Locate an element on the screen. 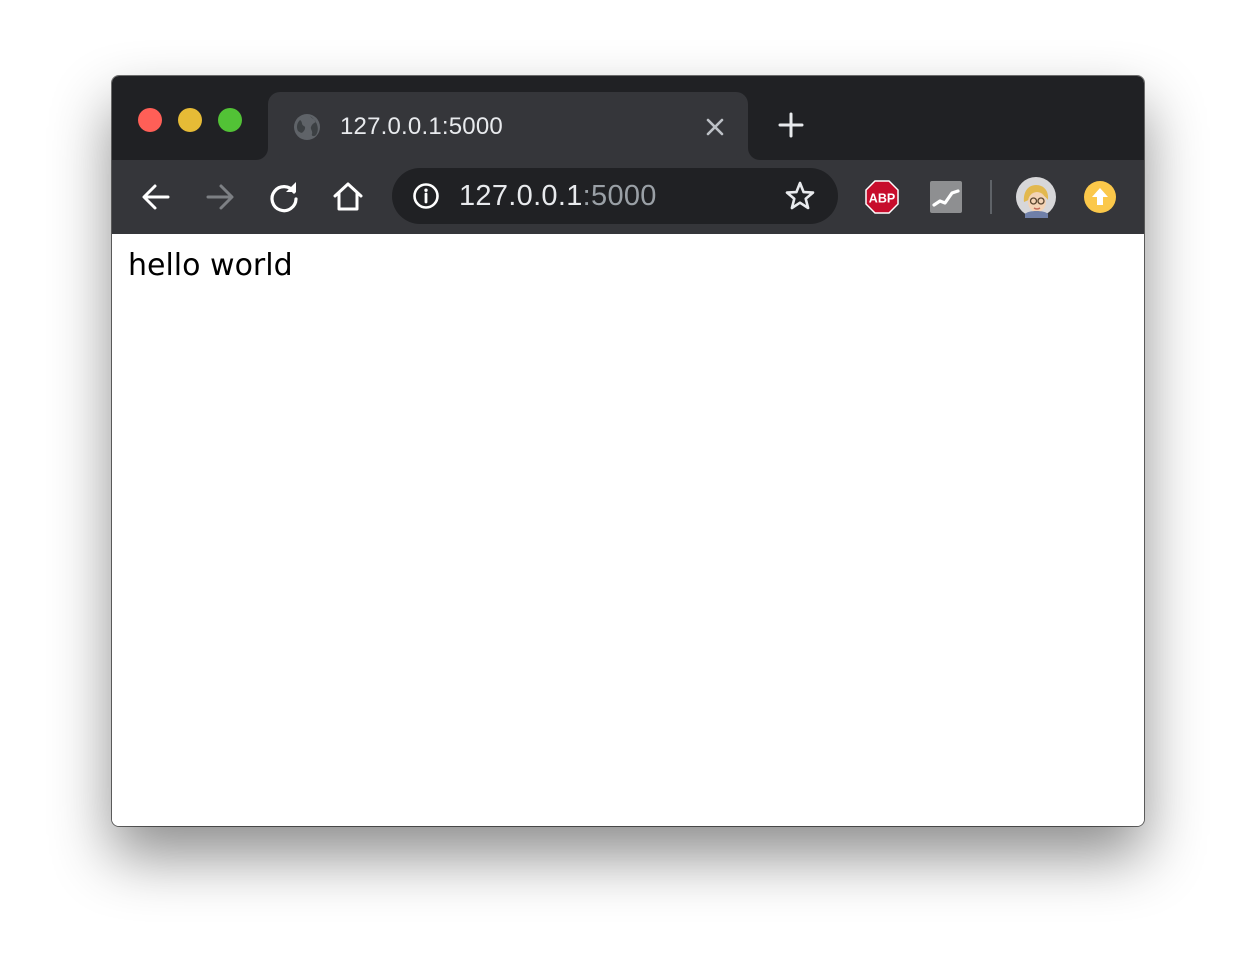  address-bar: 127.0.0.1:5000 is located at coordinates (615, 196).